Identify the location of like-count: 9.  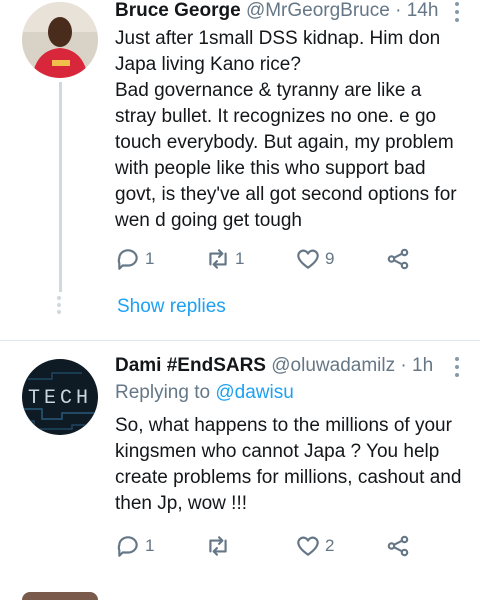
(330, 258).